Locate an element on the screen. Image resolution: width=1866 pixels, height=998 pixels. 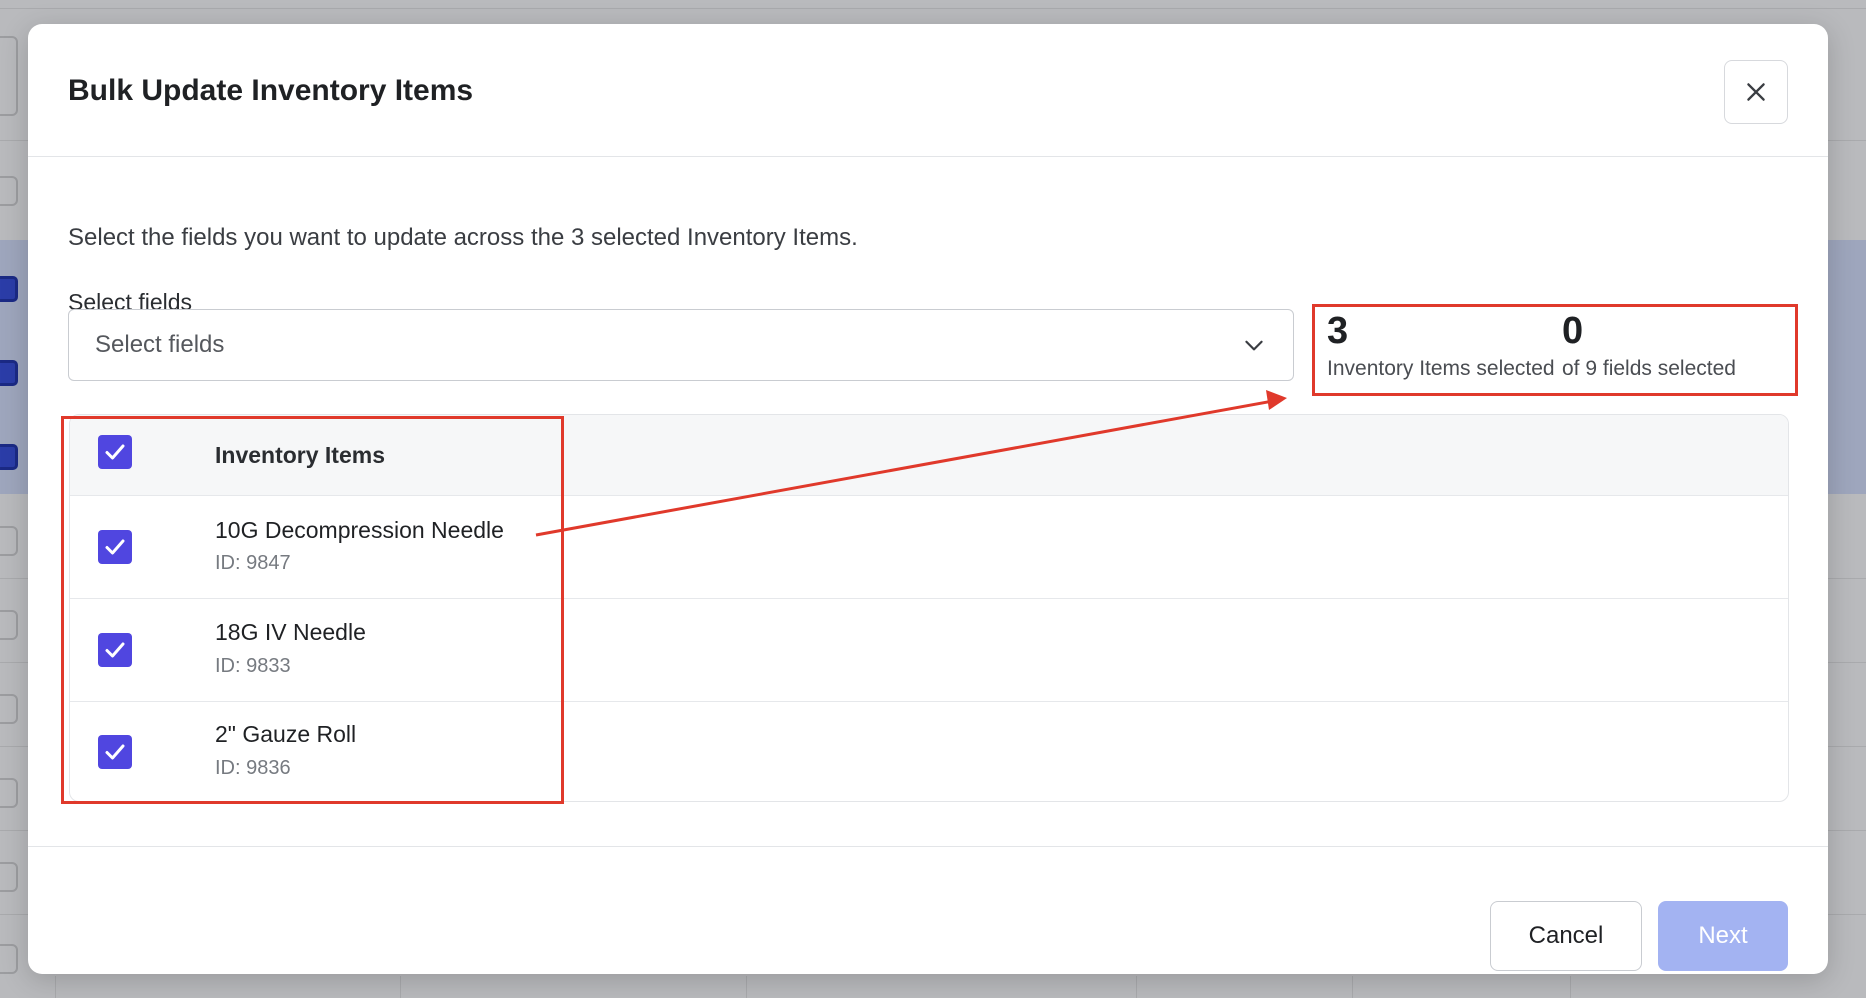
table-header: Inventory Items is located at coordinates (929, 455).